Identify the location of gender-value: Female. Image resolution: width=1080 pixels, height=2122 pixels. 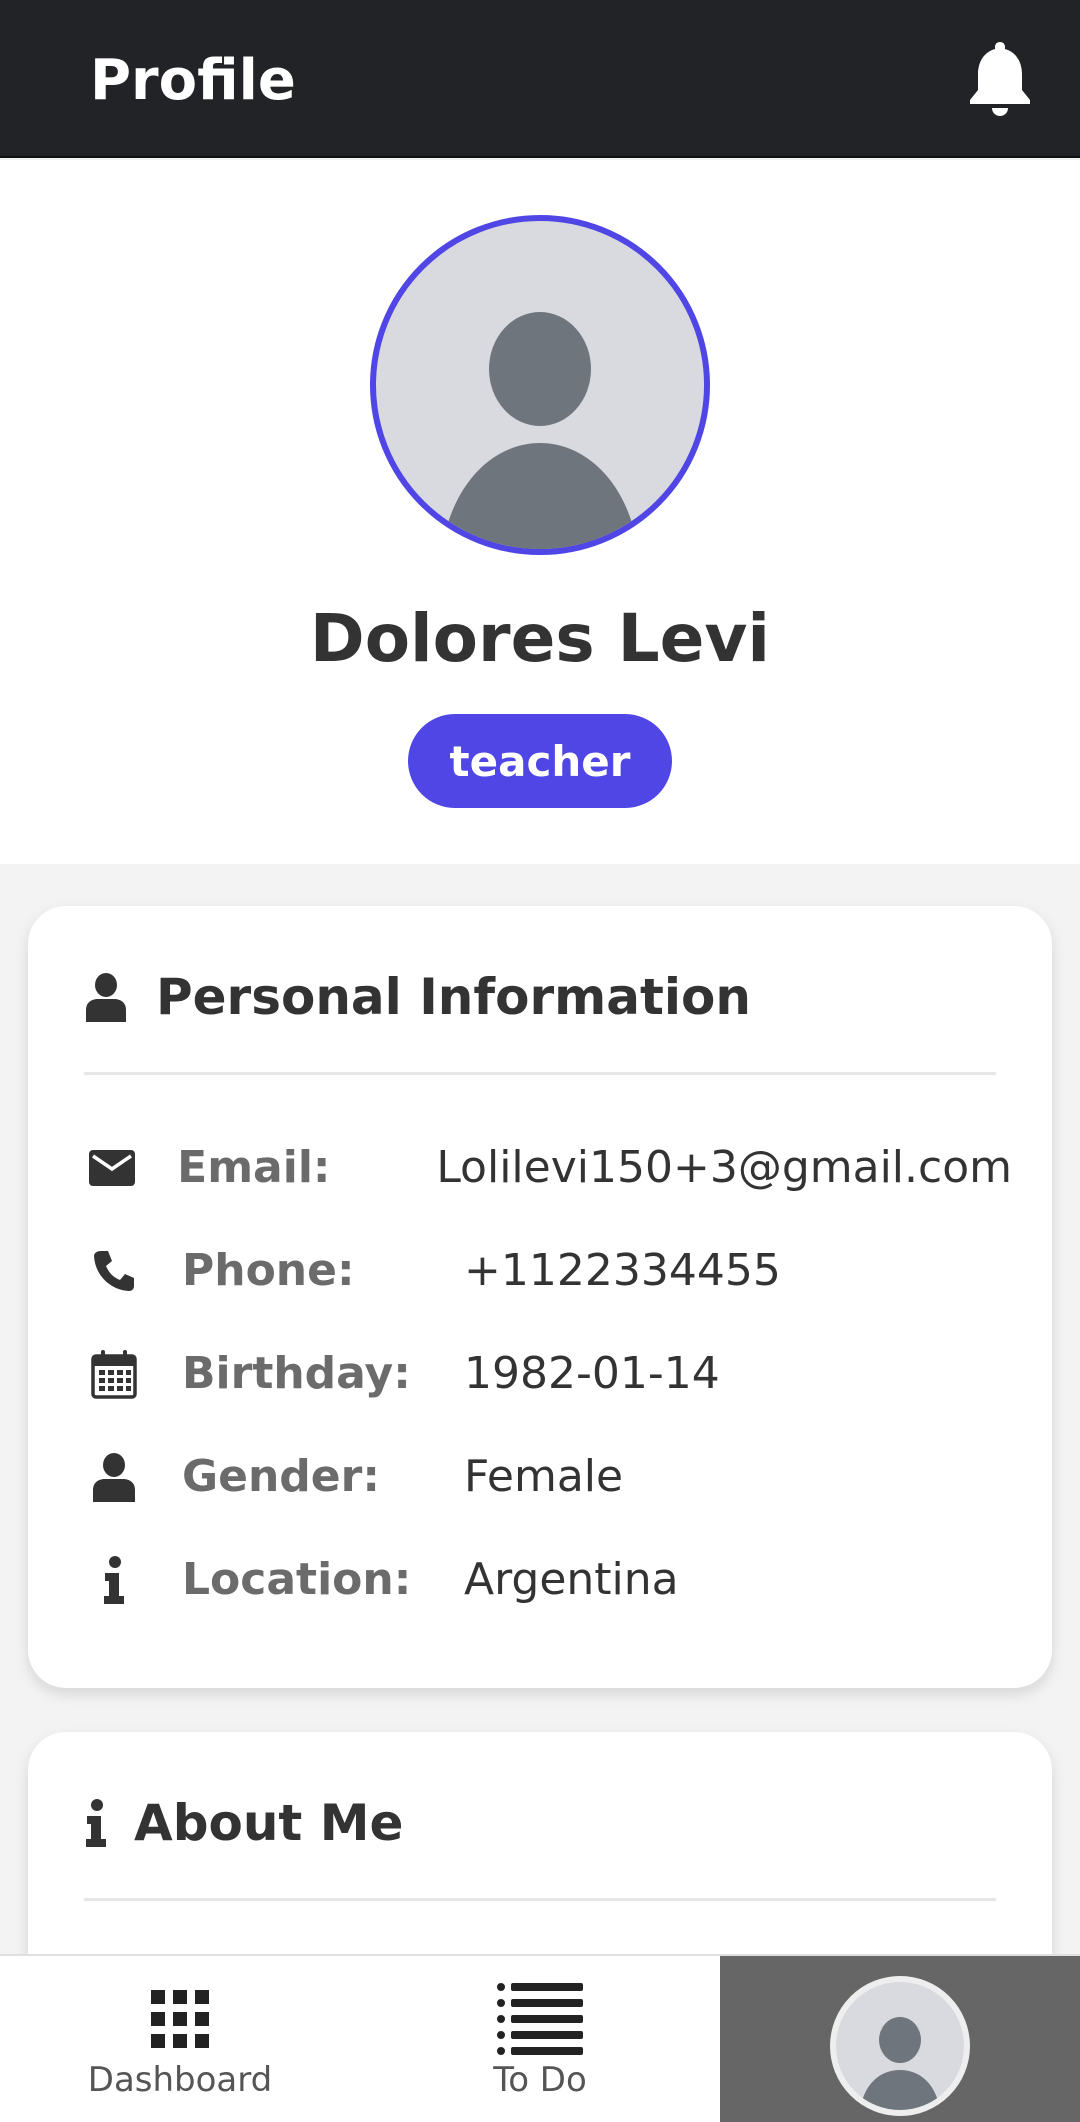
(543, 1476).